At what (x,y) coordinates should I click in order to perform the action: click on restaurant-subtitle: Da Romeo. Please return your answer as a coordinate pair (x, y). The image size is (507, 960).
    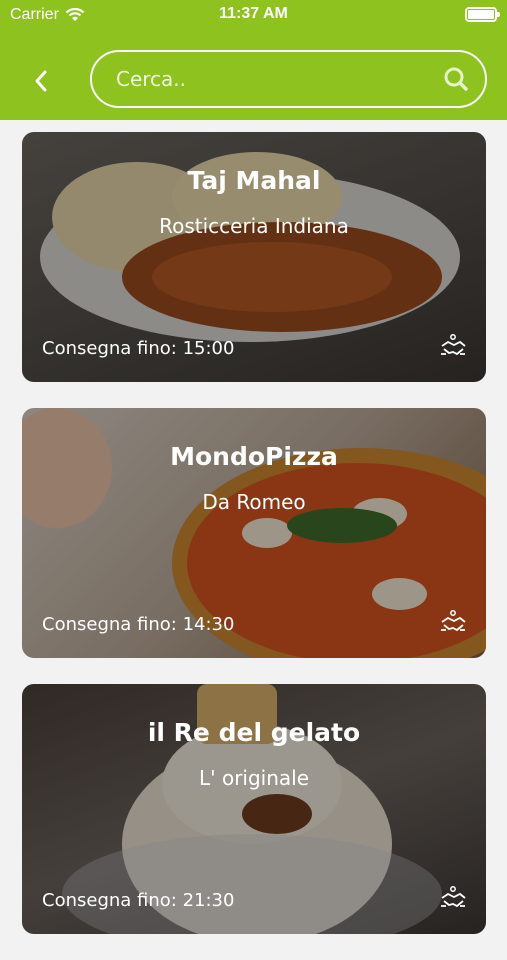
    Looking at the image, I should click on (254, 502).